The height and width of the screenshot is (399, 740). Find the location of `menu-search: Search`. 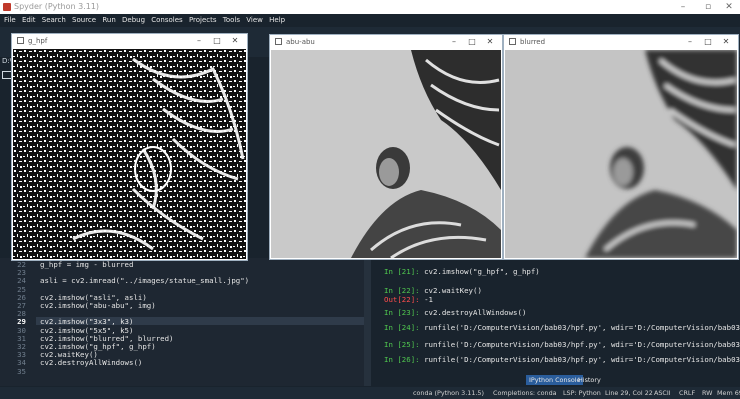

menu-search: Search is located at coordinates (54, 20).